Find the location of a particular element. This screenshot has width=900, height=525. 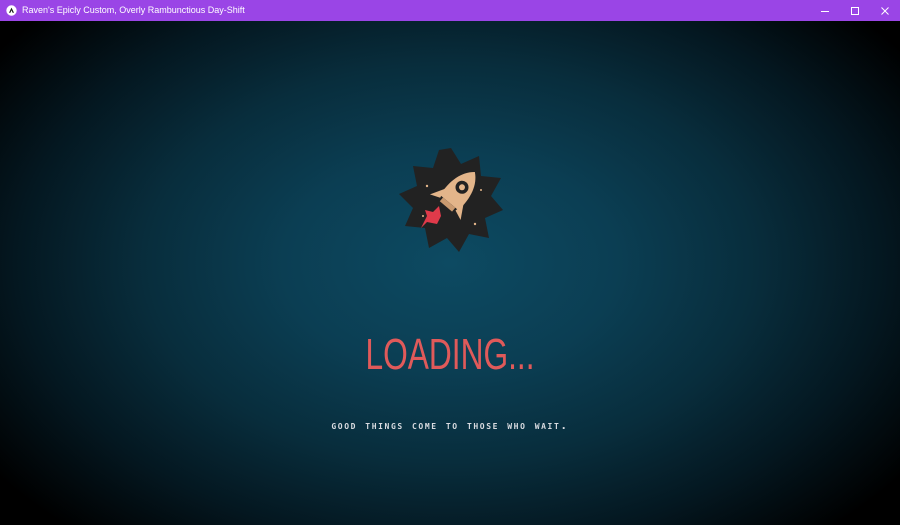

maximize-button is located at coordinates (855, 10).